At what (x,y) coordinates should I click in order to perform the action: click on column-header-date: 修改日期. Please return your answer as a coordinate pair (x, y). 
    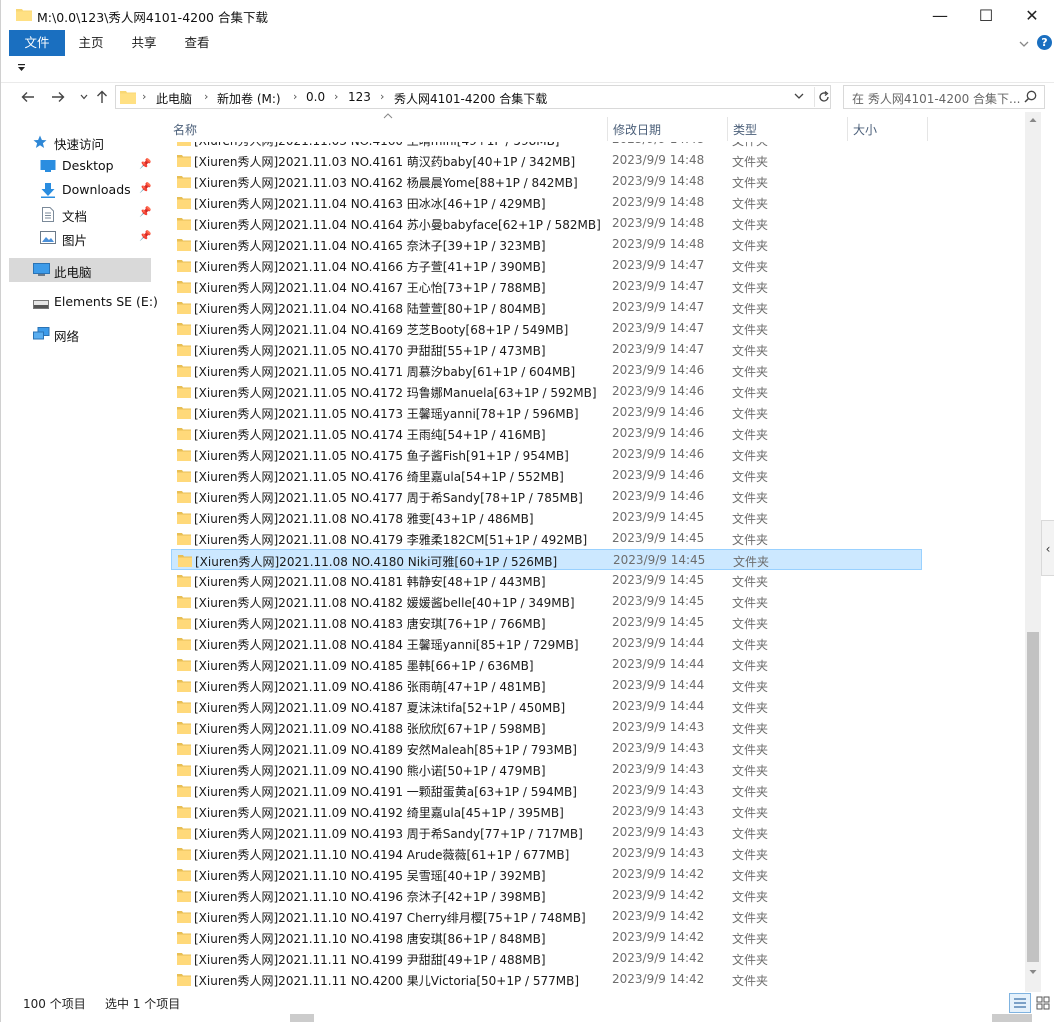
    Looking at the image, I should click on (637, 129).